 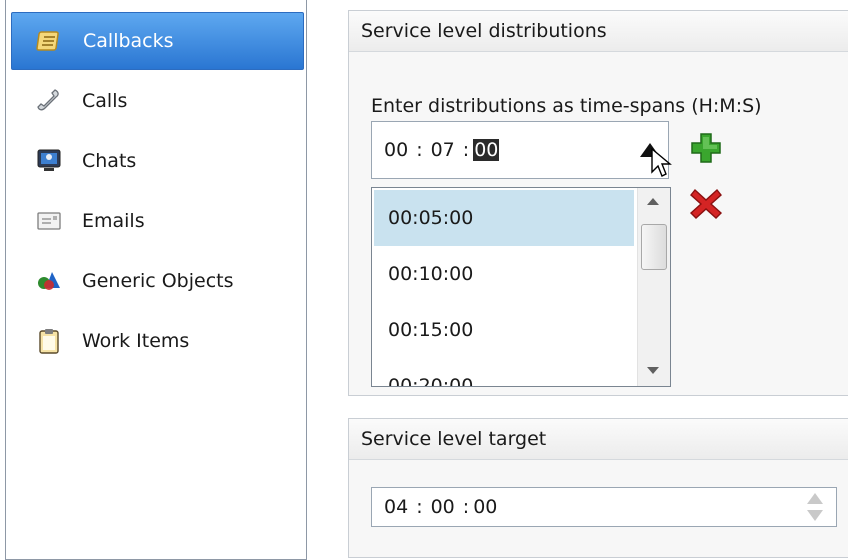 I want to click on distribution-time-input: 00 : 07 : 00, so click(x=521, y=150).